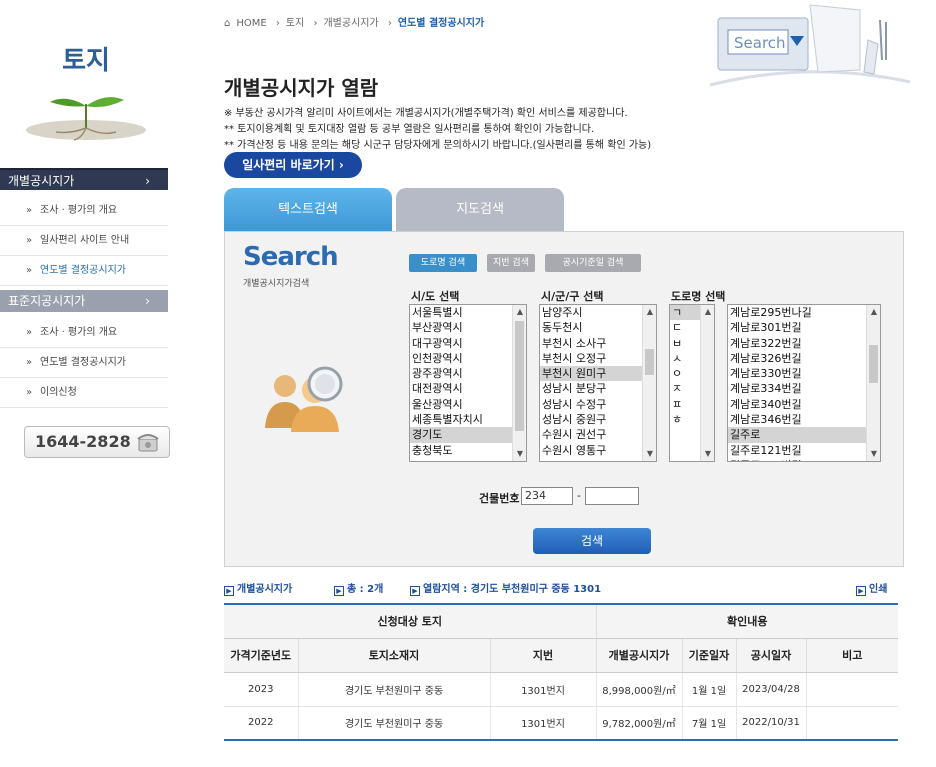 The image size is (936, 767). What do you see at coordinates (480, 210) in the screenshot?
I see `tab-map-search: 지도검색` at bounding box center [480, 210].